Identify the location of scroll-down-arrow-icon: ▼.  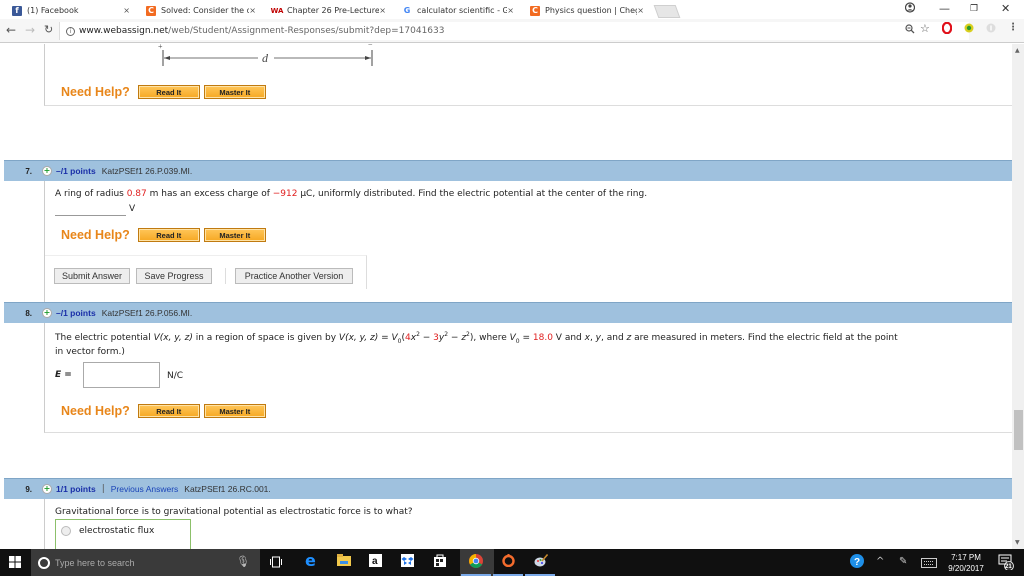
(1017, 542).